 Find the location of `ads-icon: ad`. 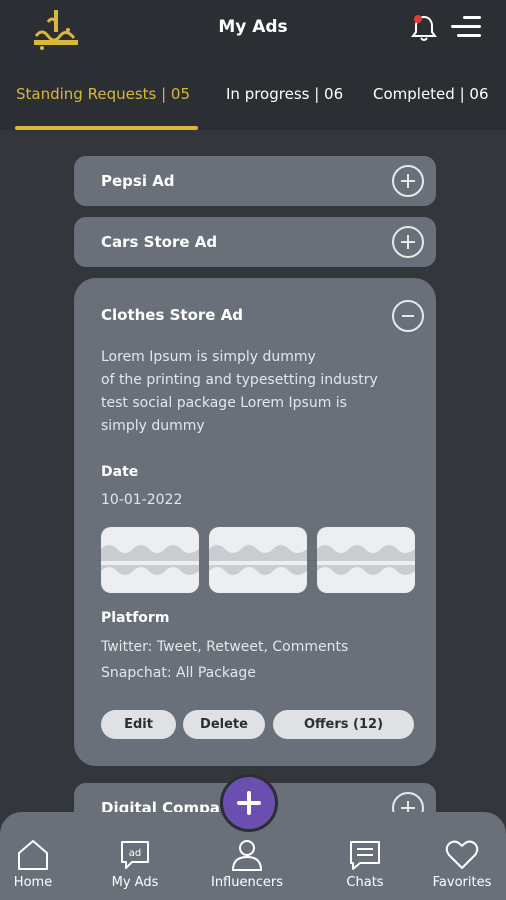

ads-icon: ad is located at coordinates (135, 855).